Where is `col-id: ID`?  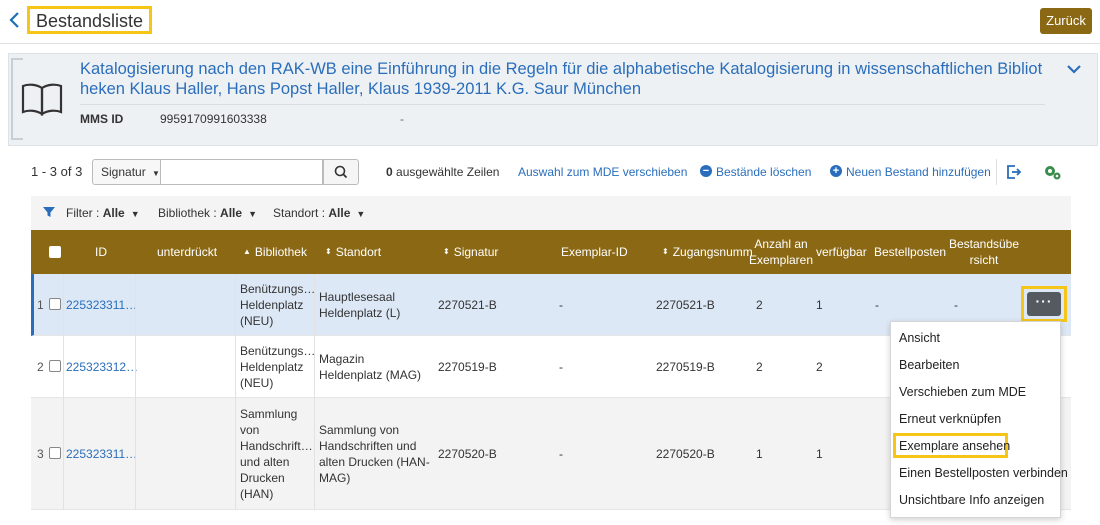
col-id: ID is located at coordinates (115, 252).